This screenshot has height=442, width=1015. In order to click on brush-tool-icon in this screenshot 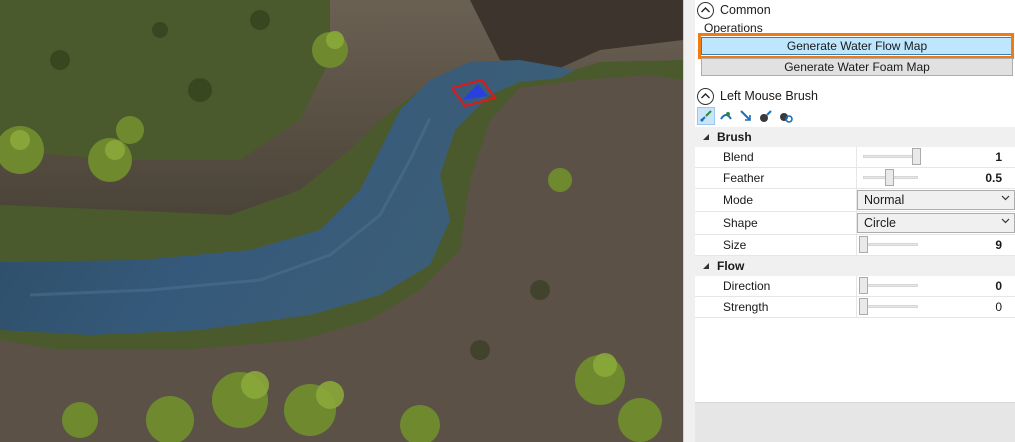, I will do `click(706, 116)`.